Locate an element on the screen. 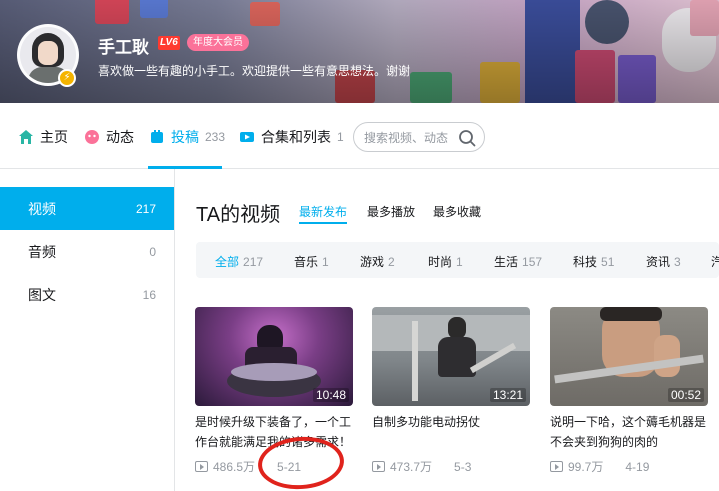 Image resolution: width=719 pixels, height=491 pixels. filter-fashion: 时尚 1 is located at coordinates (445, 261).